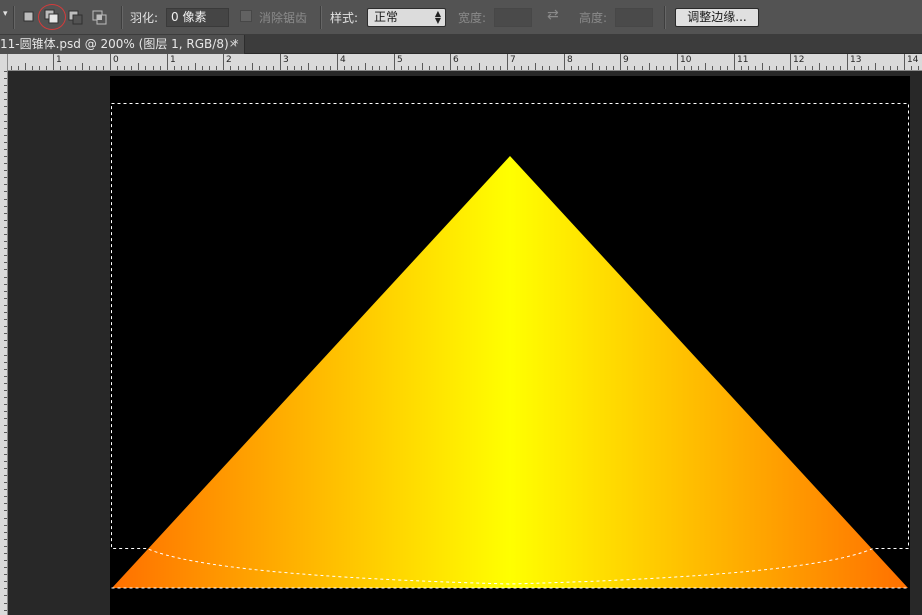  Describe the element at coordinates (437, 17) in the screenshot. I see `select-arrows-icon: ▲ ▼` at that location.